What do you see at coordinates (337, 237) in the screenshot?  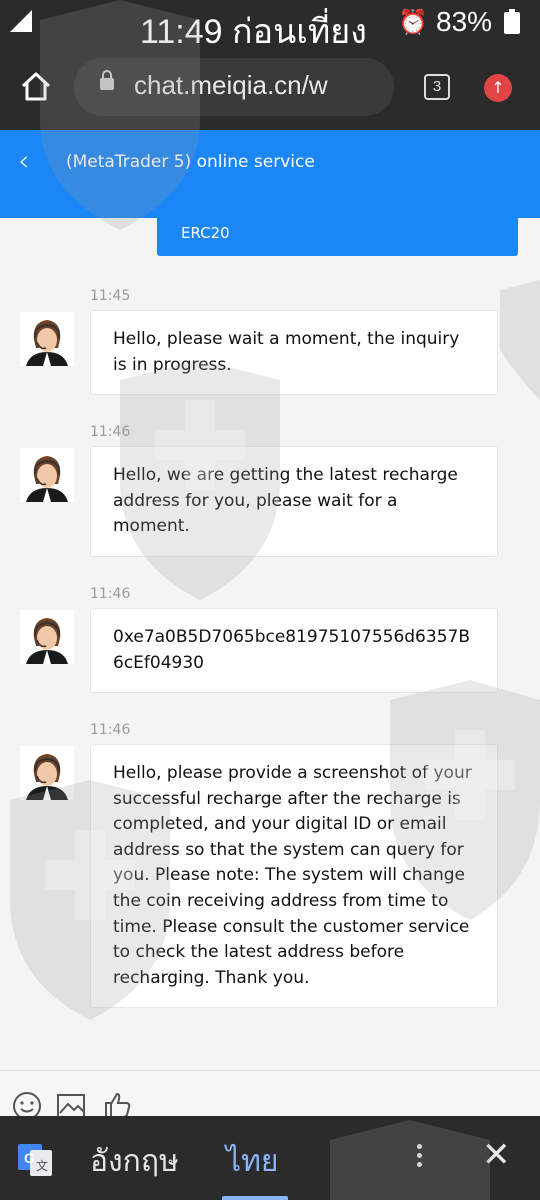 I see `erc20-tab: ERC20` at bounding box center [337, 237].